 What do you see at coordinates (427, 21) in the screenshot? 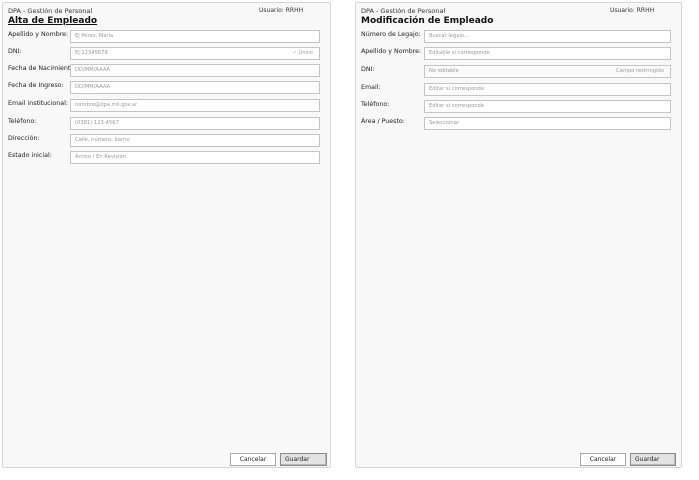
I see `page-title: Modificación de Empleado` at bounding box center [427, 21].